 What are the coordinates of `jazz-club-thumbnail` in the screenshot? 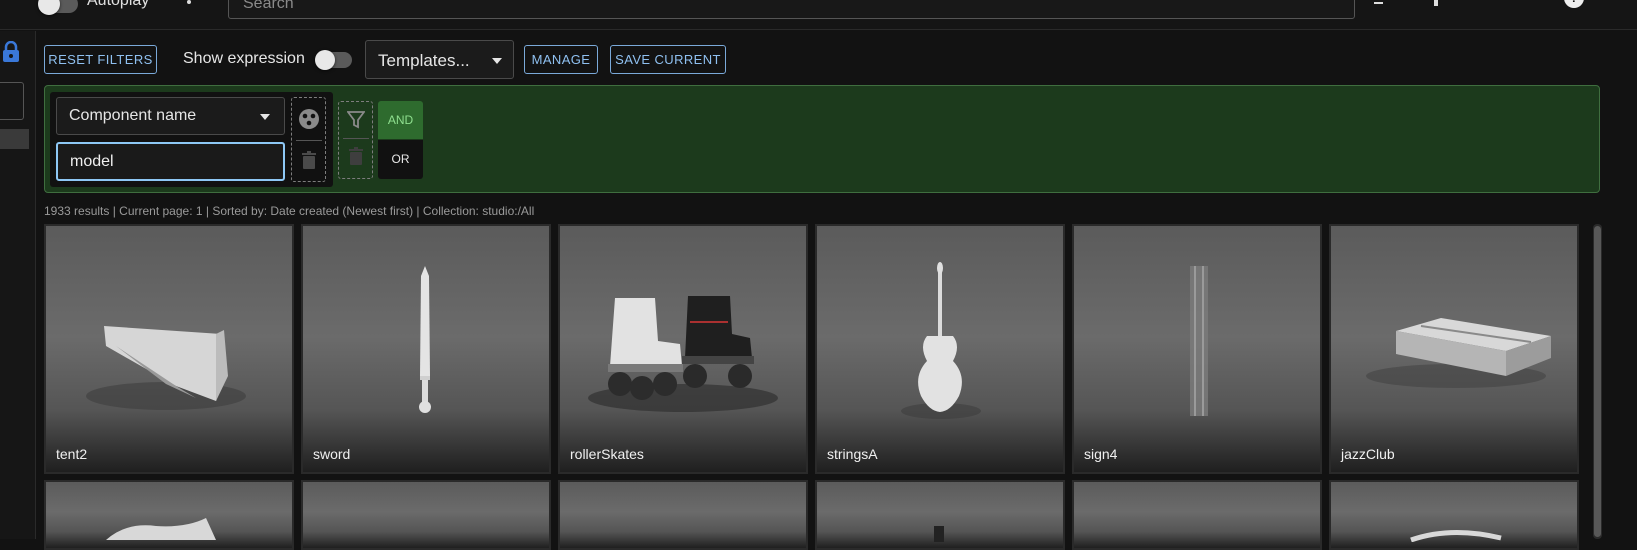 It's located at (1458, 353).